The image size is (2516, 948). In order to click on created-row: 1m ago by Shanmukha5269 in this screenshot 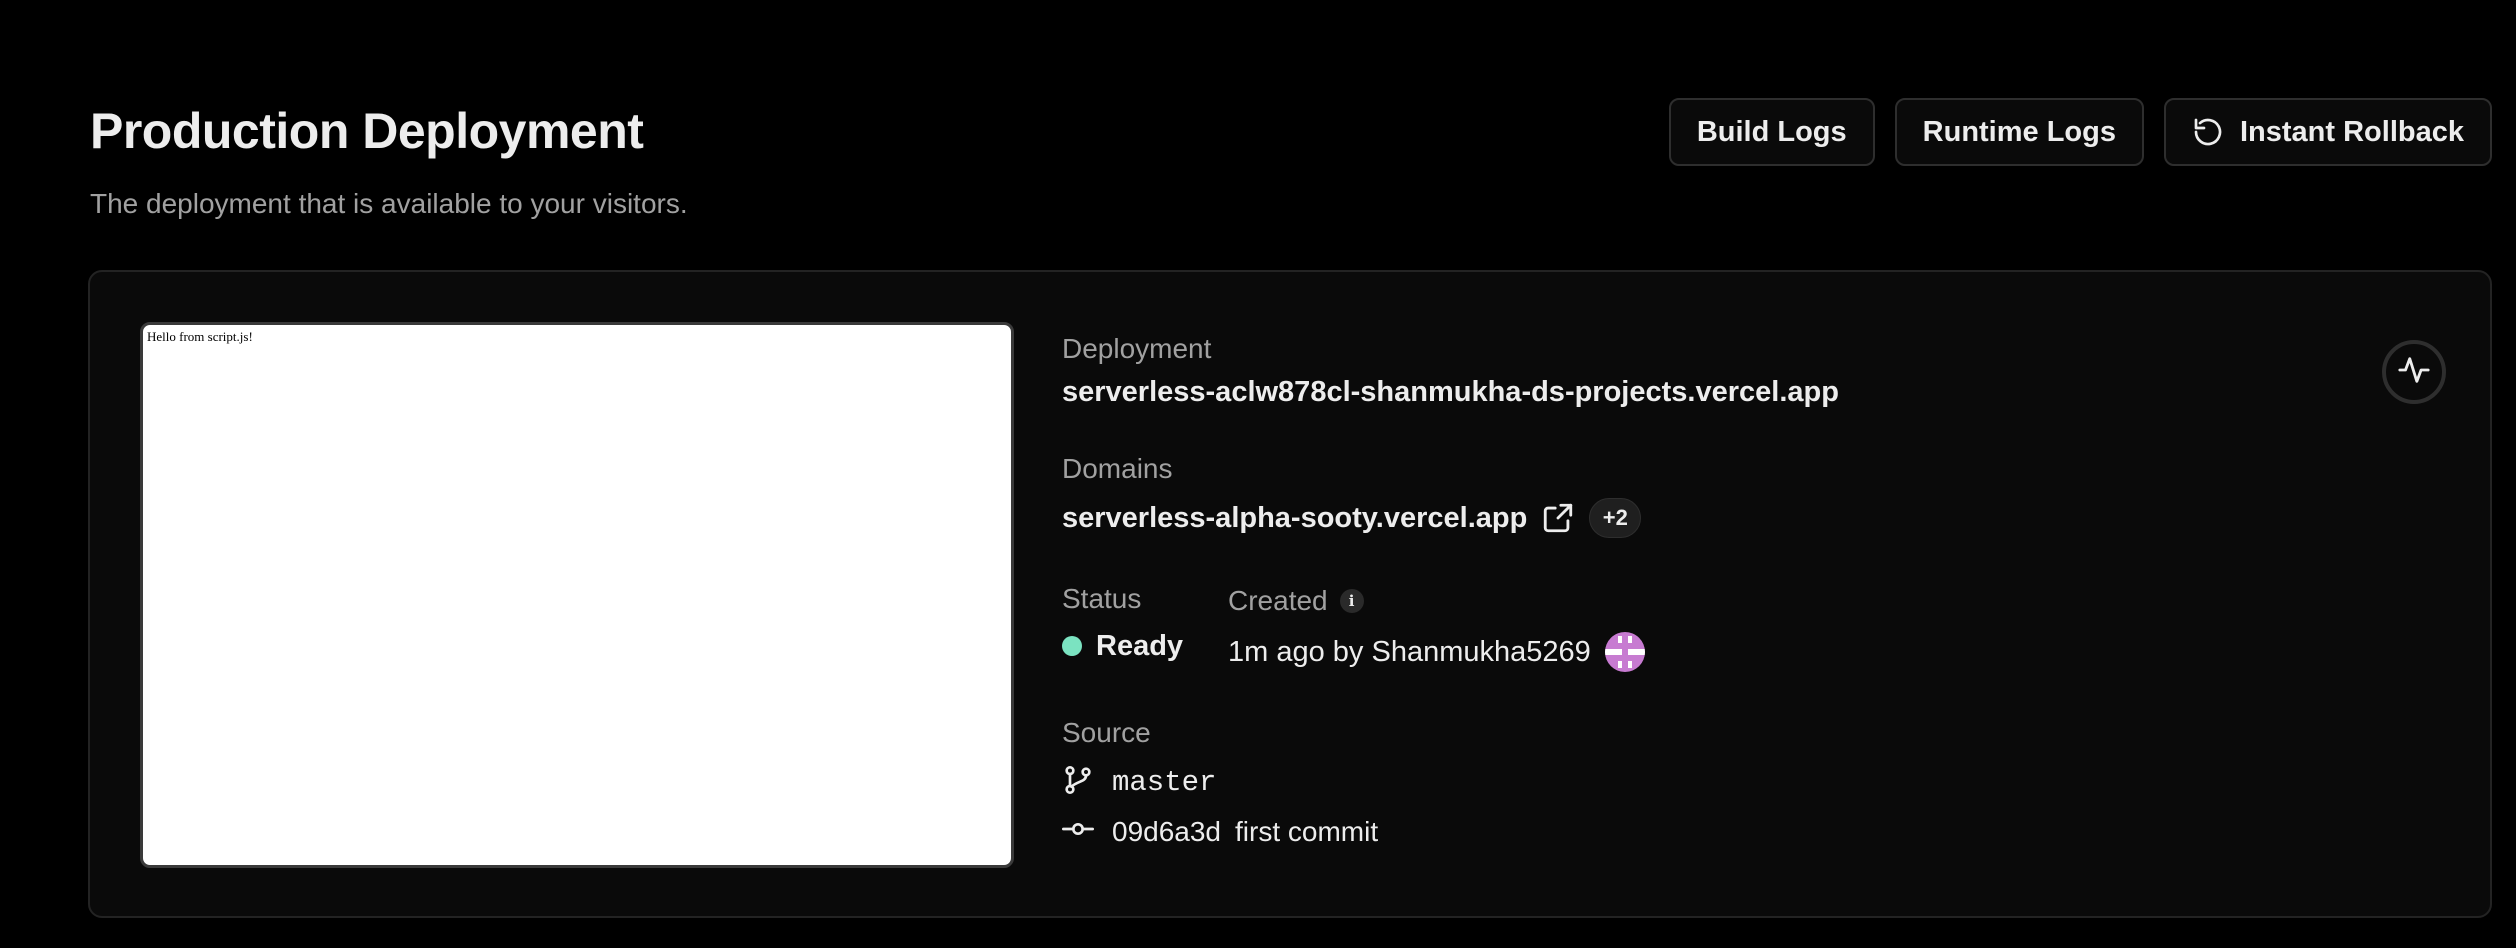, I will do `click(1578, 652)`.